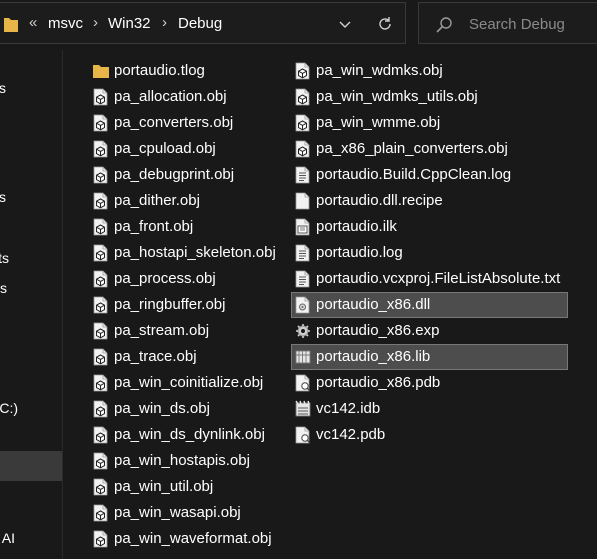  I want to click on file-item: portaudio.Build.CppClean.log, so click(429, 175).